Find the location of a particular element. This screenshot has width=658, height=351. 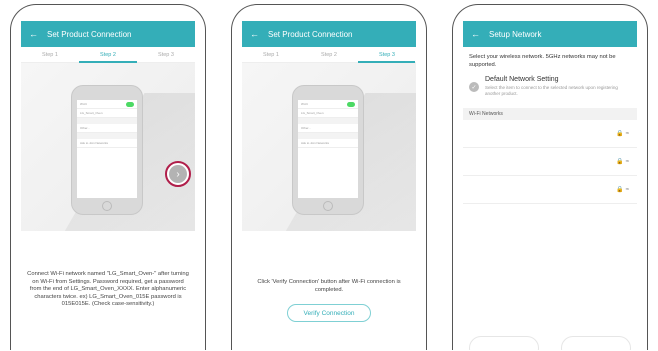

verify-connection-button: Verify Connection is located at coordinates (329, 313).